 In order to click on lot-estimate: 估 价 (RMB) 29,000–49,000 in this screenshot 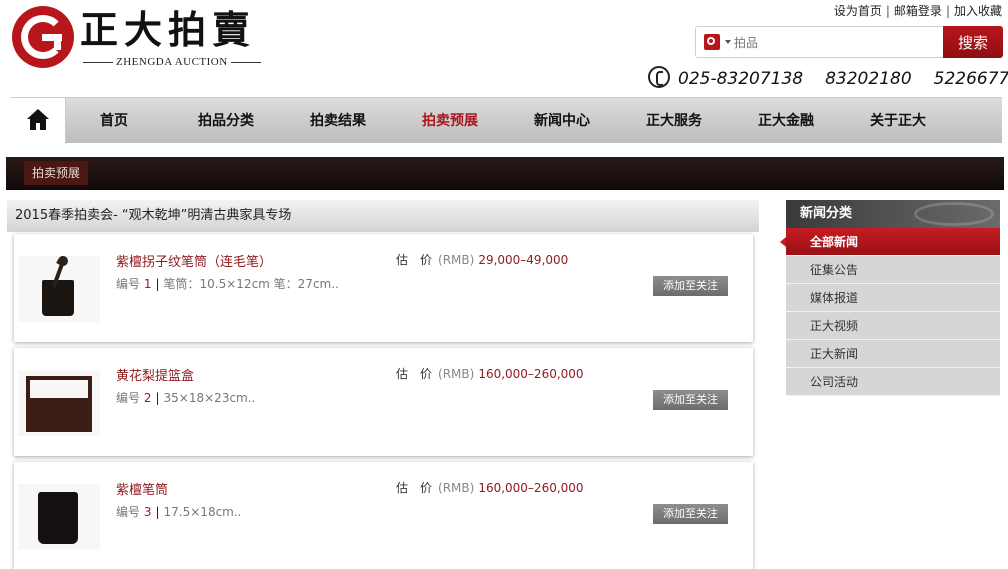, I will do `click(482, 260)`.